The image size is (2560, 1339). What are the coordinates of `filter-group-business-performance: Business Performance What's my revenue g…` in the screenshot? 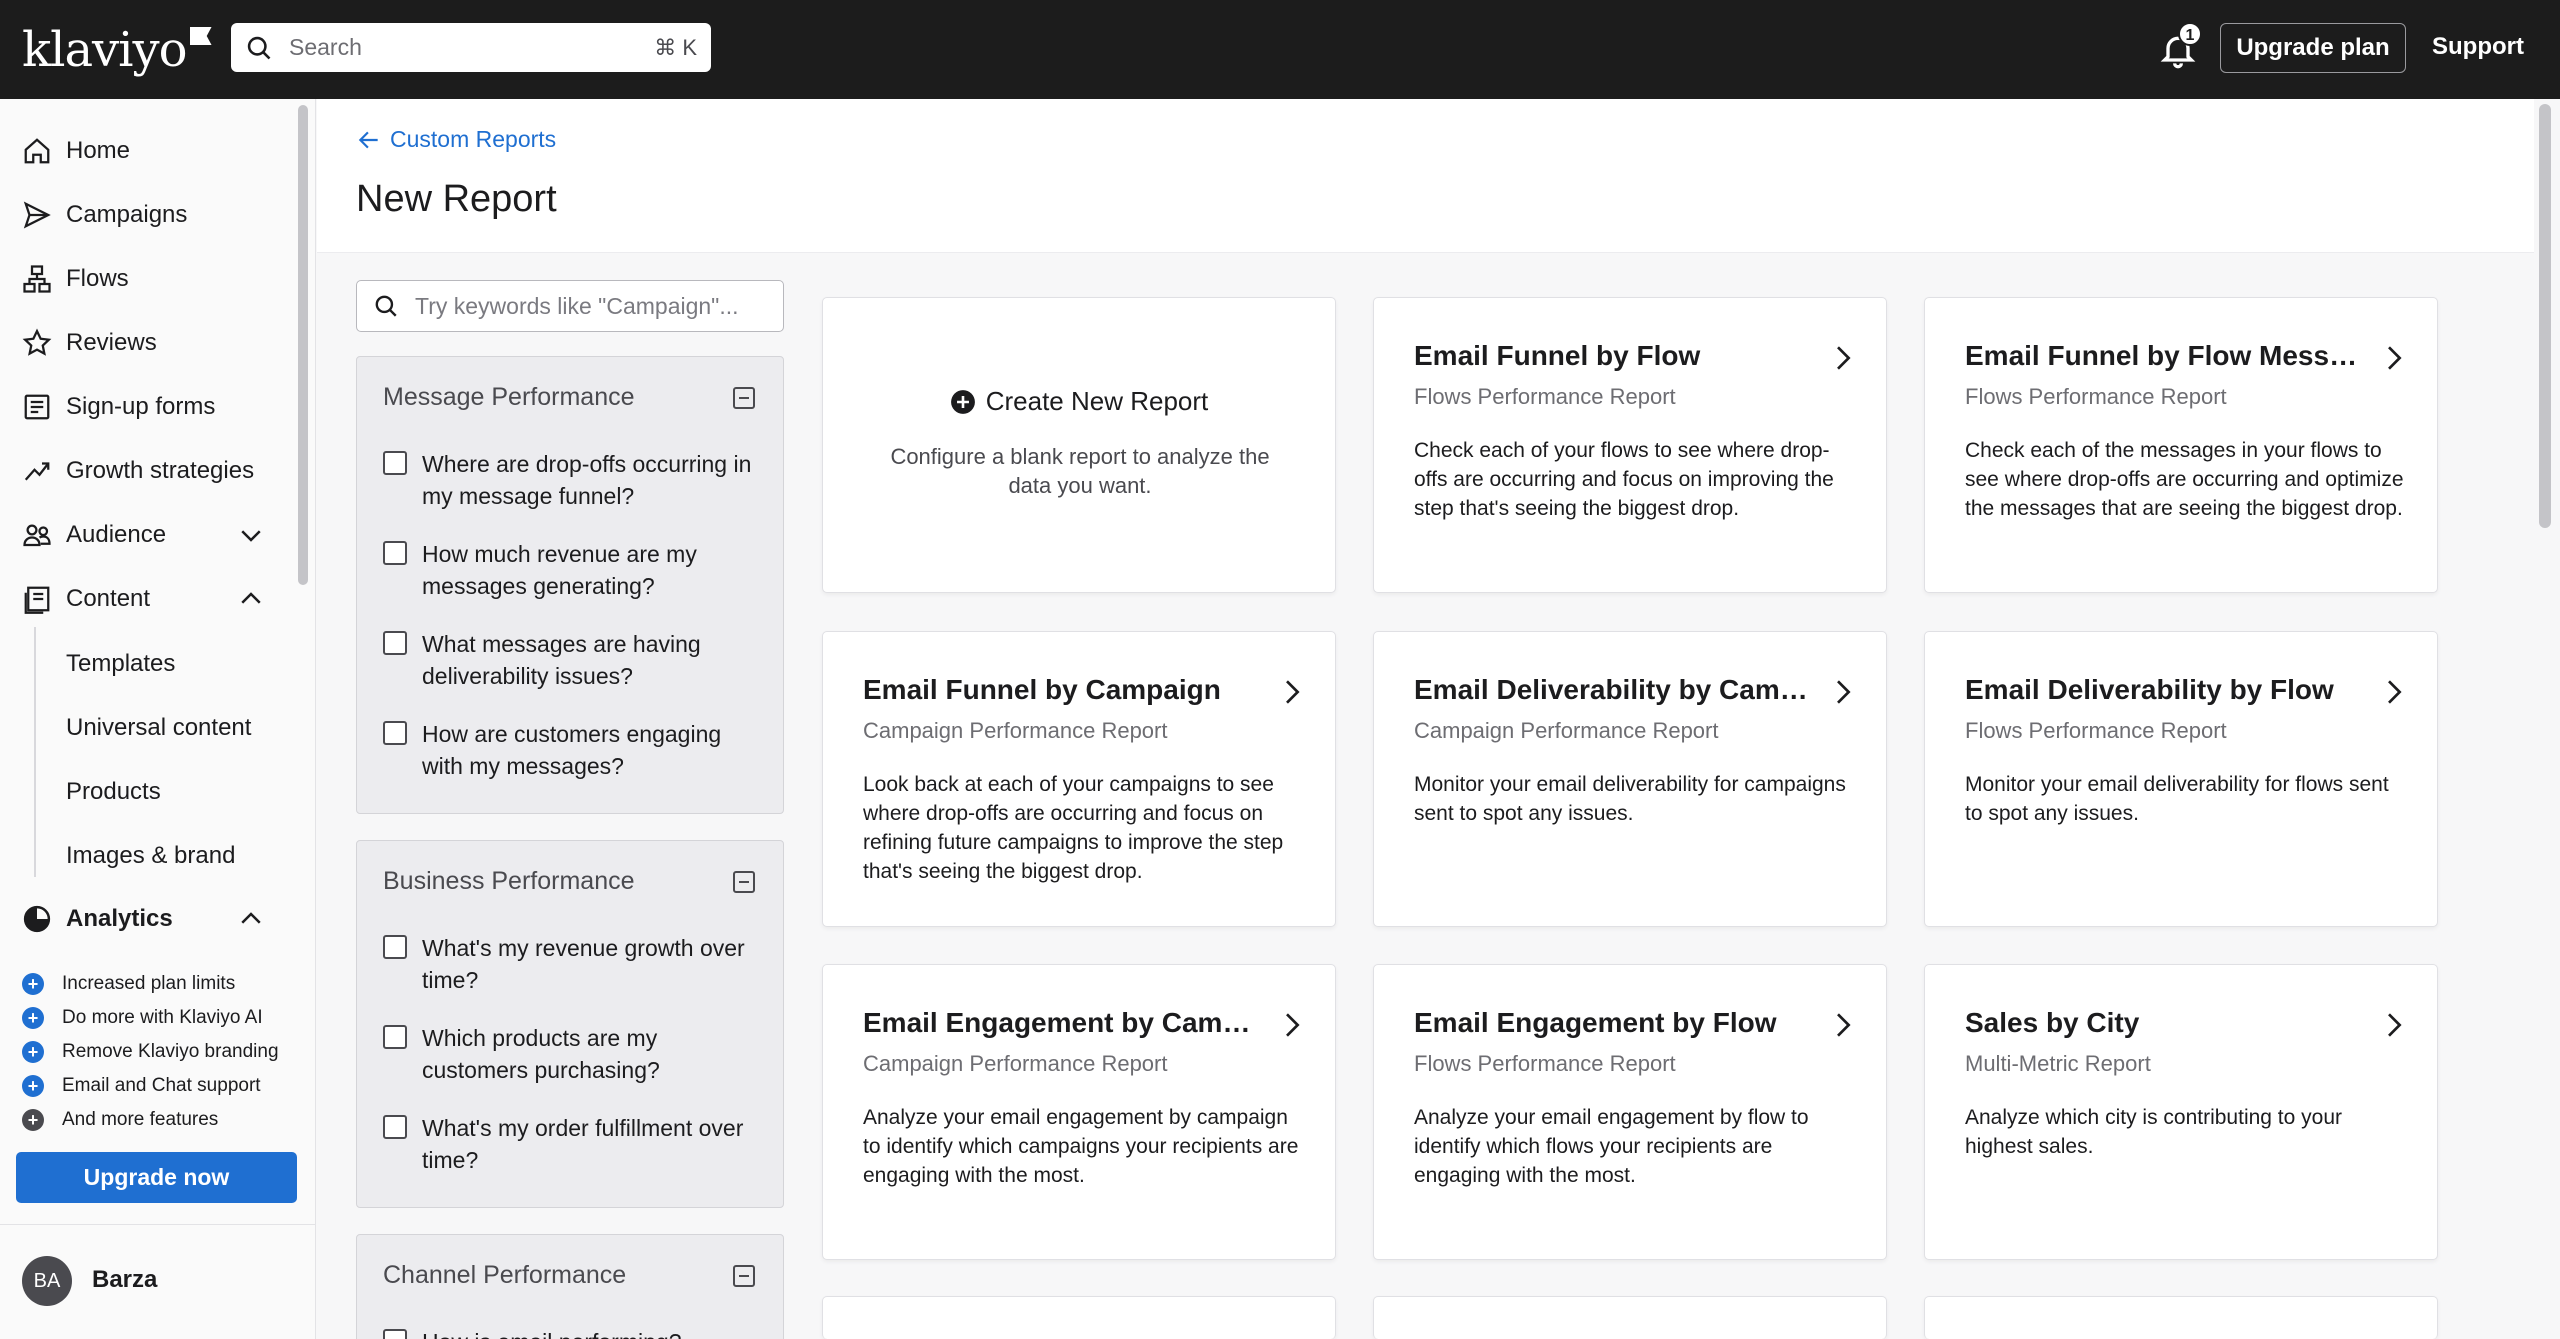 It's located at (570, 1024).